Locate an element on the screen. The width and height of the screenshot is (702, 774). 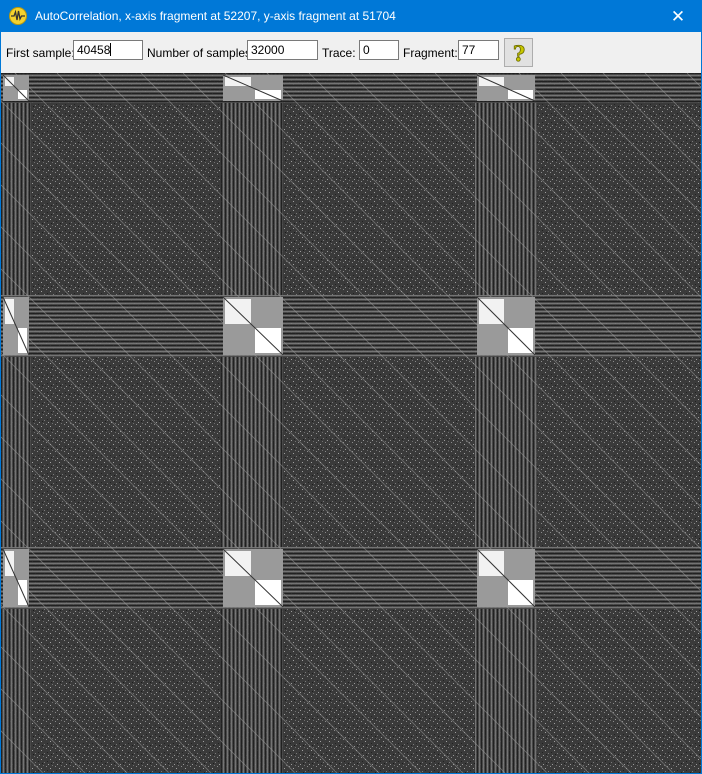
fragment-label: Fragment: is located at coordinates (430, 53).